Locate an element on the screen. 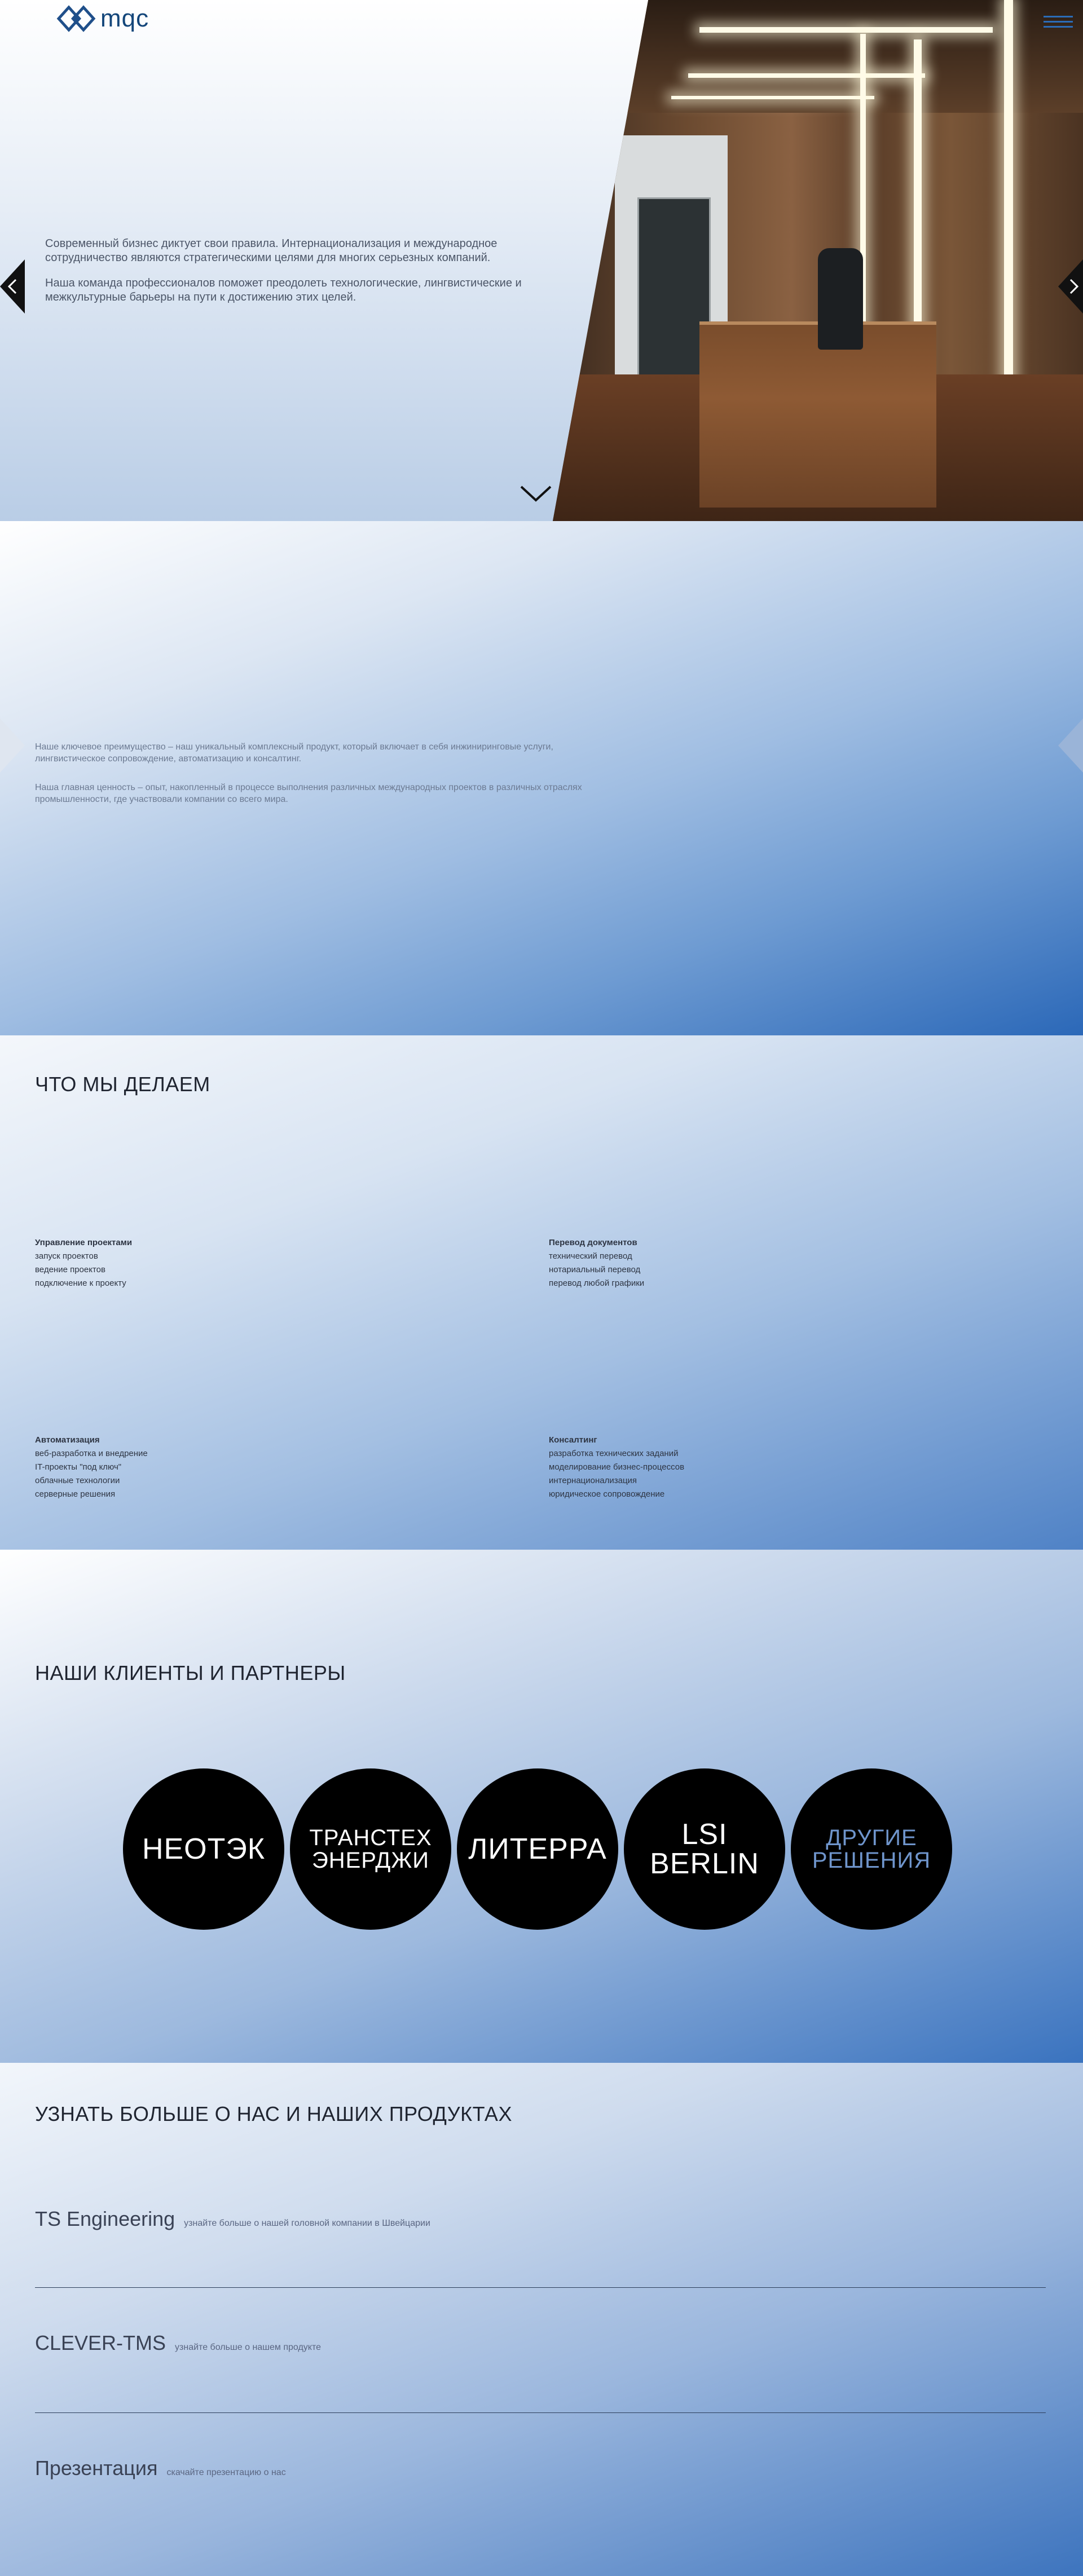  service-item: юридическое сопровождение is located at coordinates (607, 1494).